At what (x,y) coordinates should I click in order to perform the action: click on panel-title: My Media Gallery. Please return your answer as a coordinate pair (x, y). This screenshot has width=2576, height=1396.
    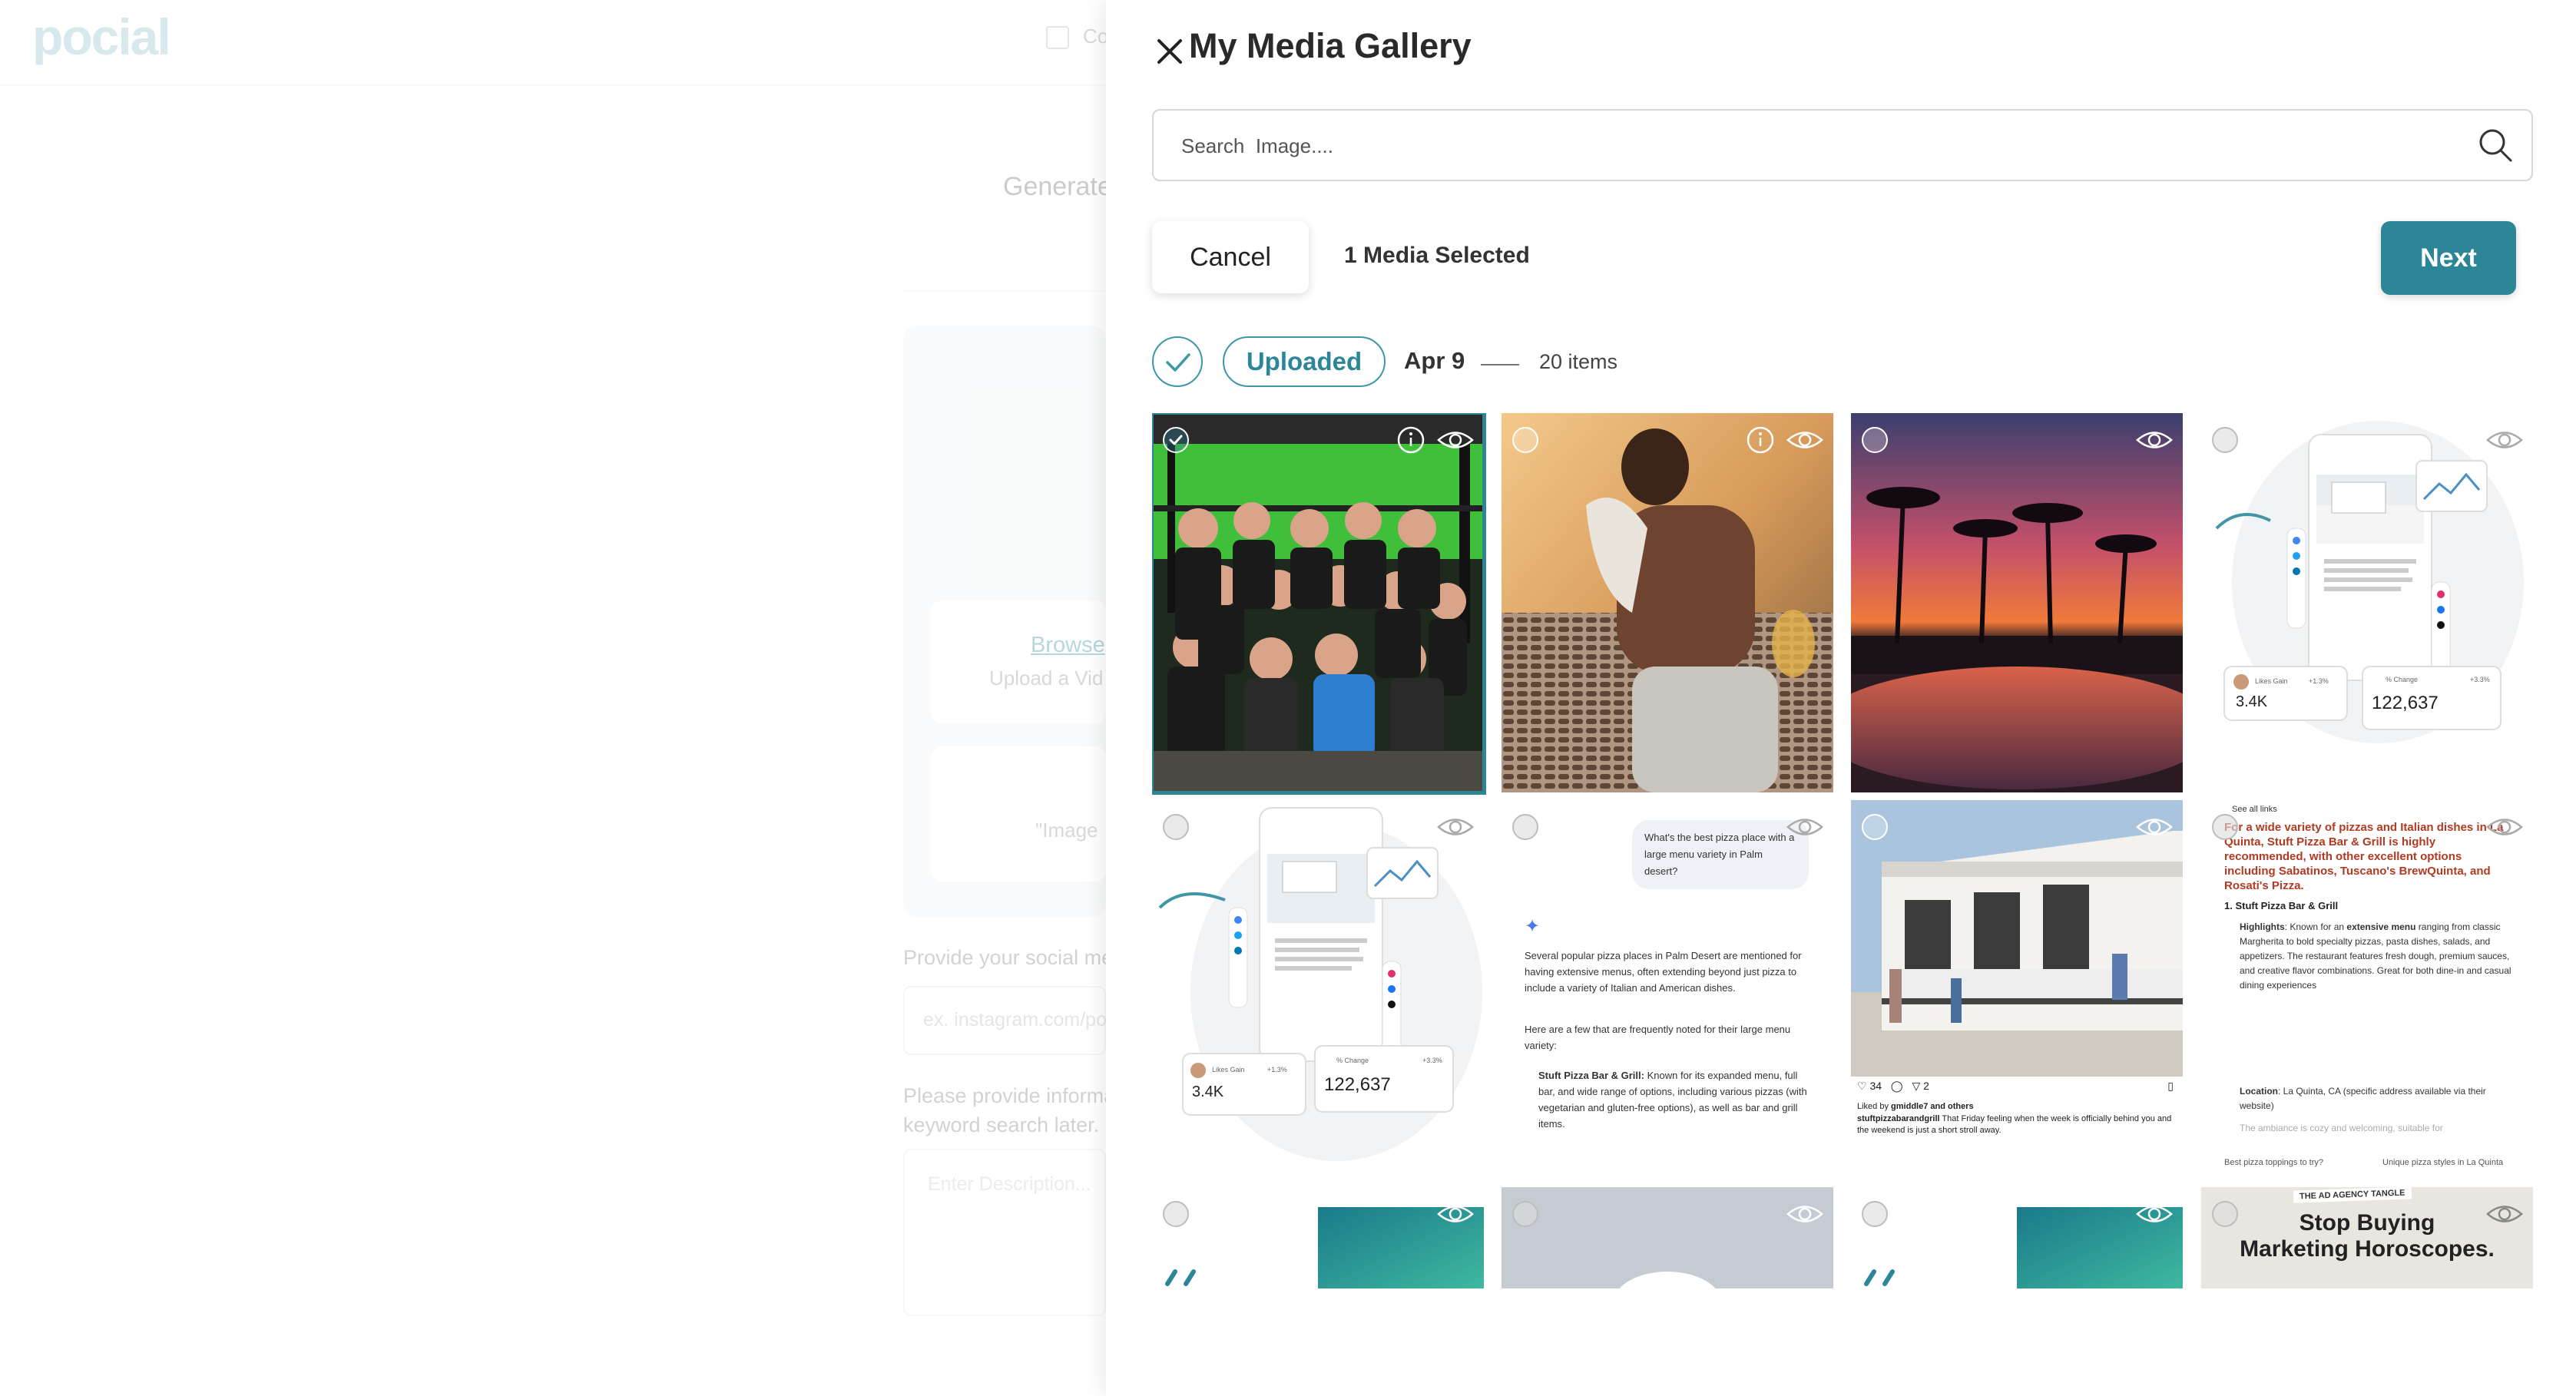
    Looking at the image, I should click on (1330, 45).